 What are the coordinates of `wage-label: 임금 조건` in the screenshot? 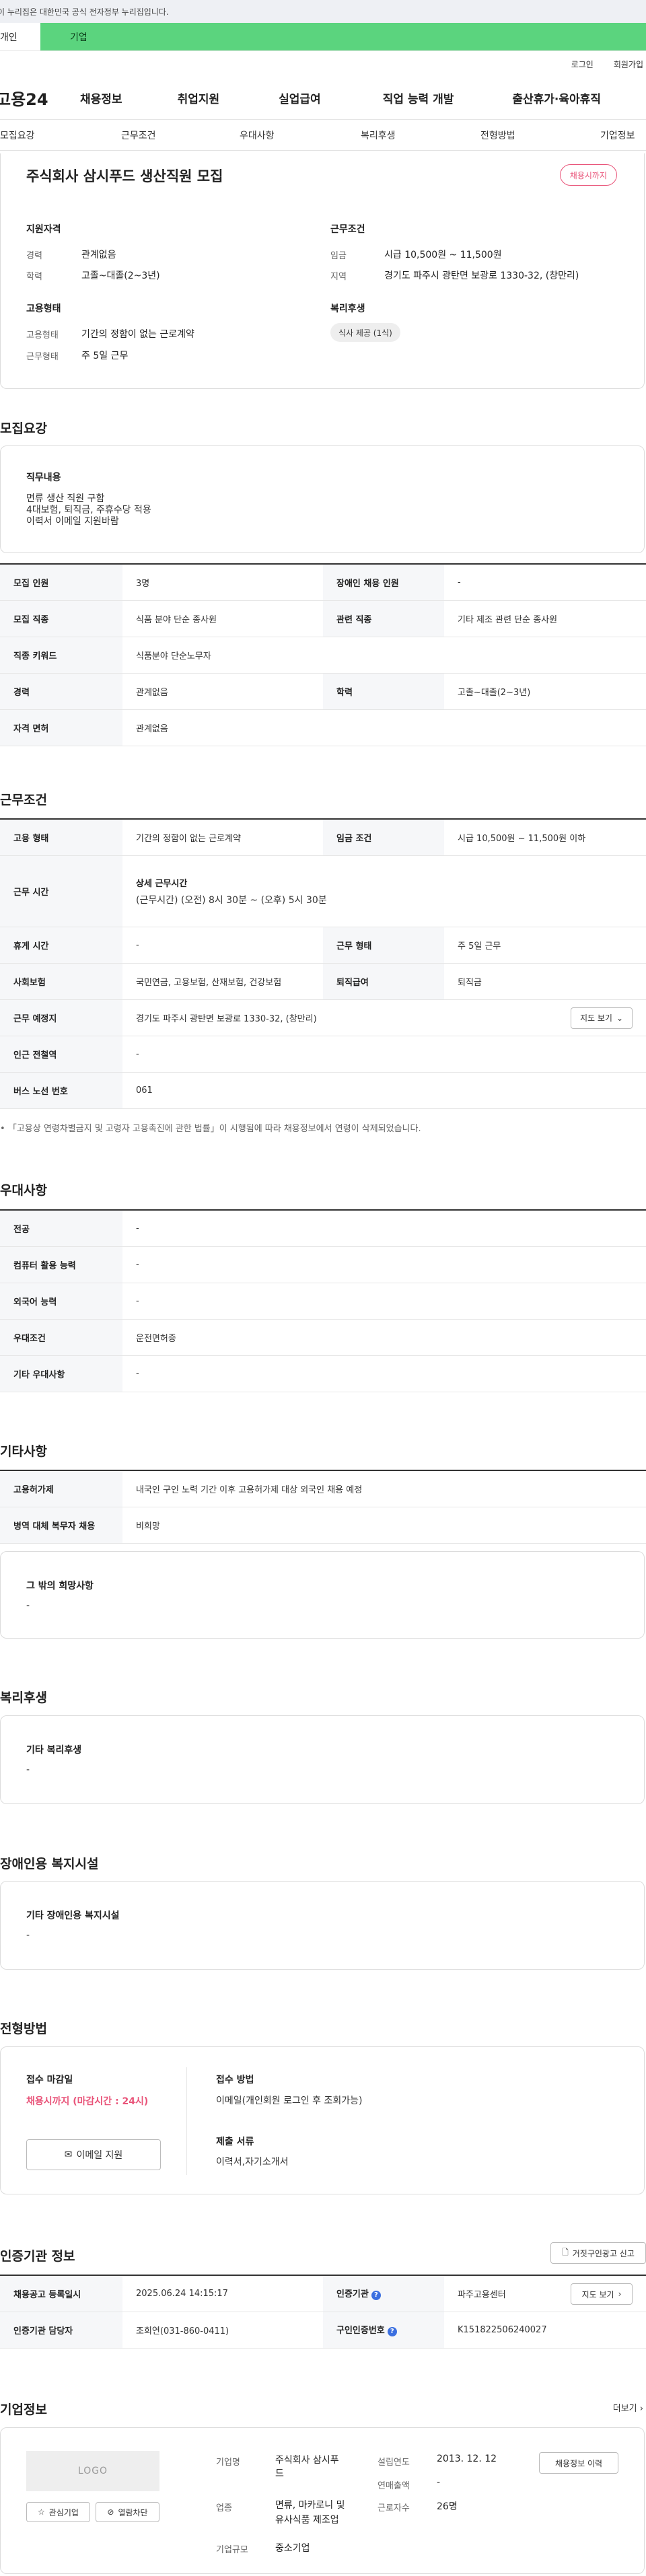 It's located at (384, 837).